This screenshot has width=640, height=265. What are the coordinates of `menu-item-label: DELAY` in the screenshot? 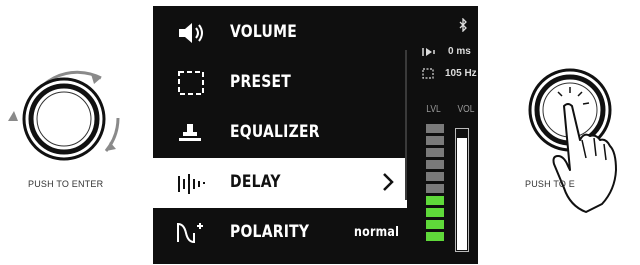 It's located at (255, 182).